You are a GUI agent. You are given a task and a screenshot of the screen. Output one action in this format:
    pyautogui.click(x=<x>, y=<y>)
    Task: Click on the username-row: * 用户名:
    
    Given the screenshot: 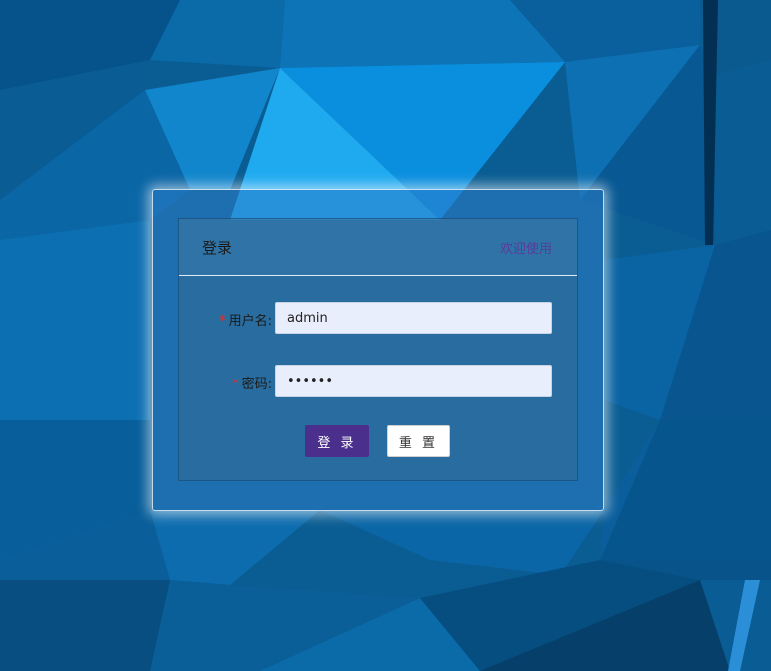 What is the action you would take?
    pyautogui.click(x=378, y=318)
    